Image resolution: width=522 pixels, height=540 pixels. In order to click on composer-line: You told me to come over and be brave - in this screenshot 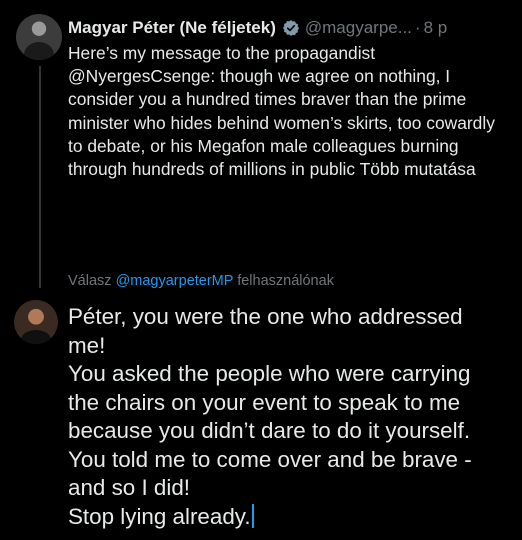, I will do `click(270, 459)`.